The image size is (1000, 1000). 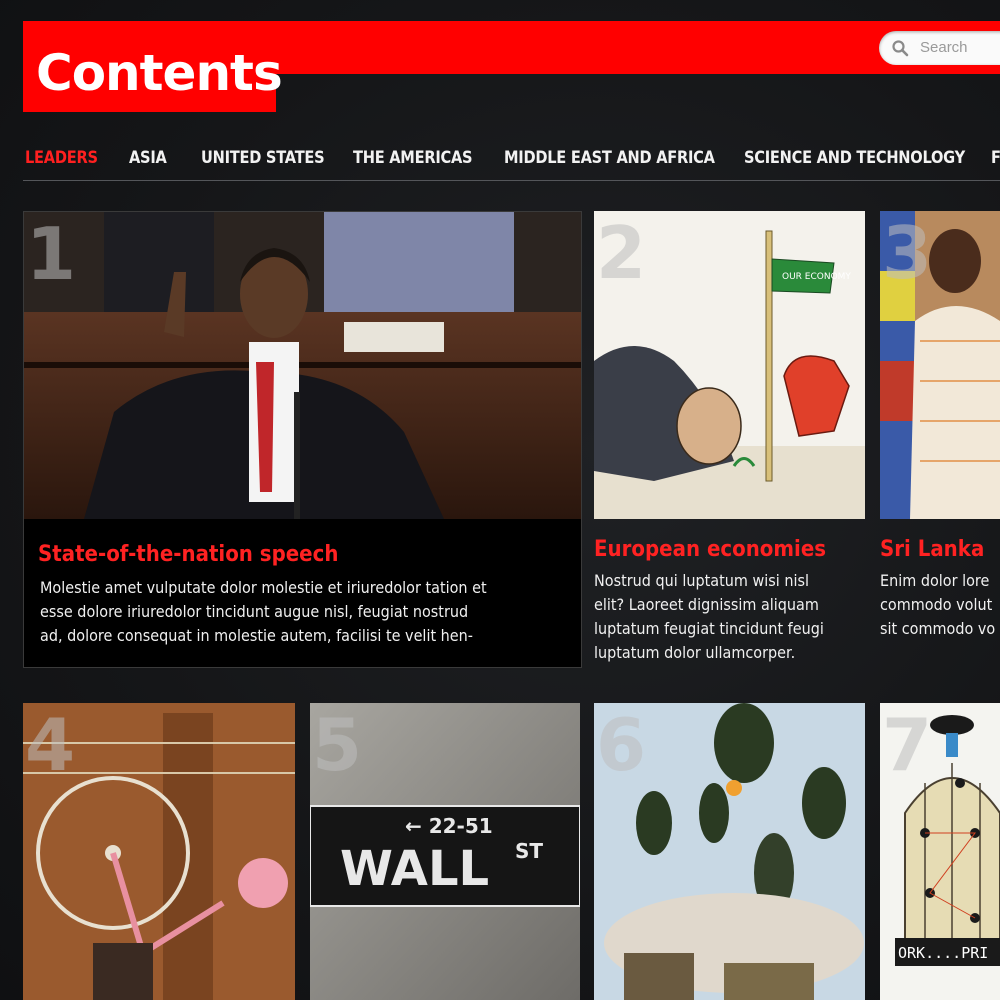 What do you see at coordinates (940, 851) in the screenshot?
I see `article-card-7: ORK....PRI 7` at bounding box center [940, 851].